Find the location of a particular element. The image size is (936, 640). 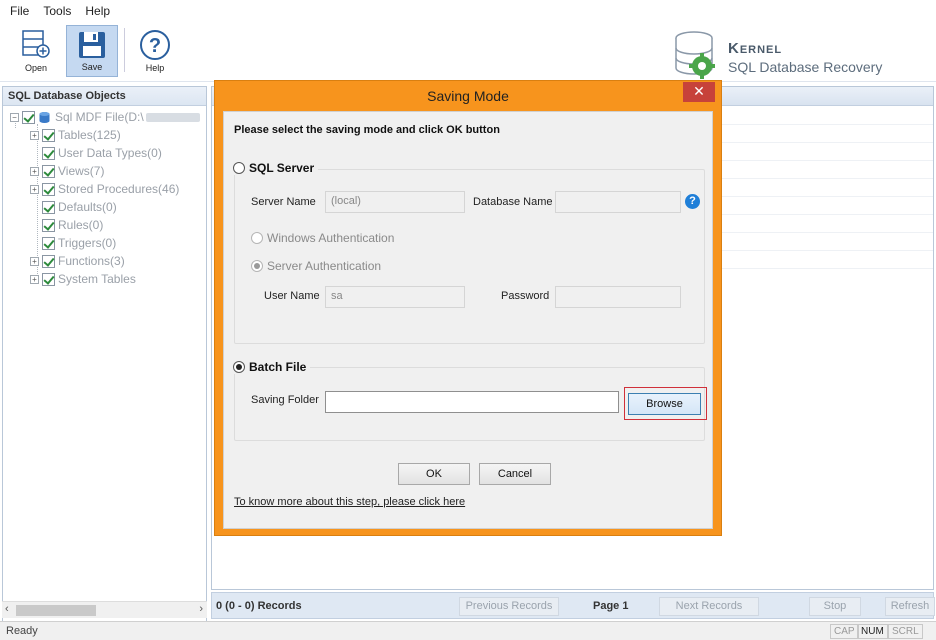

menu-file: File is located at coordinates (19, 11).